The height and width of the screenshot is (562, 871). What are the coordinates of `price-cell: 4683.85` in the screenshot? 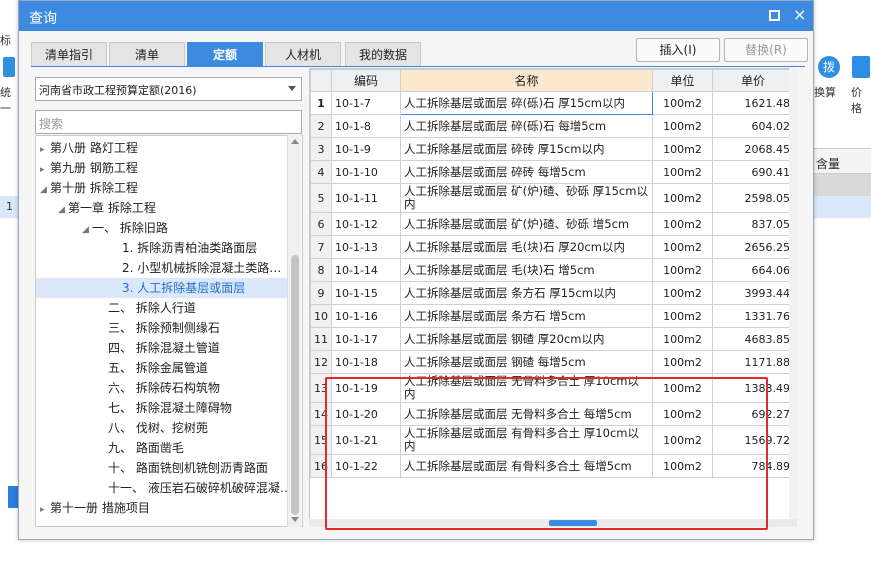 It's located at (753, 339).